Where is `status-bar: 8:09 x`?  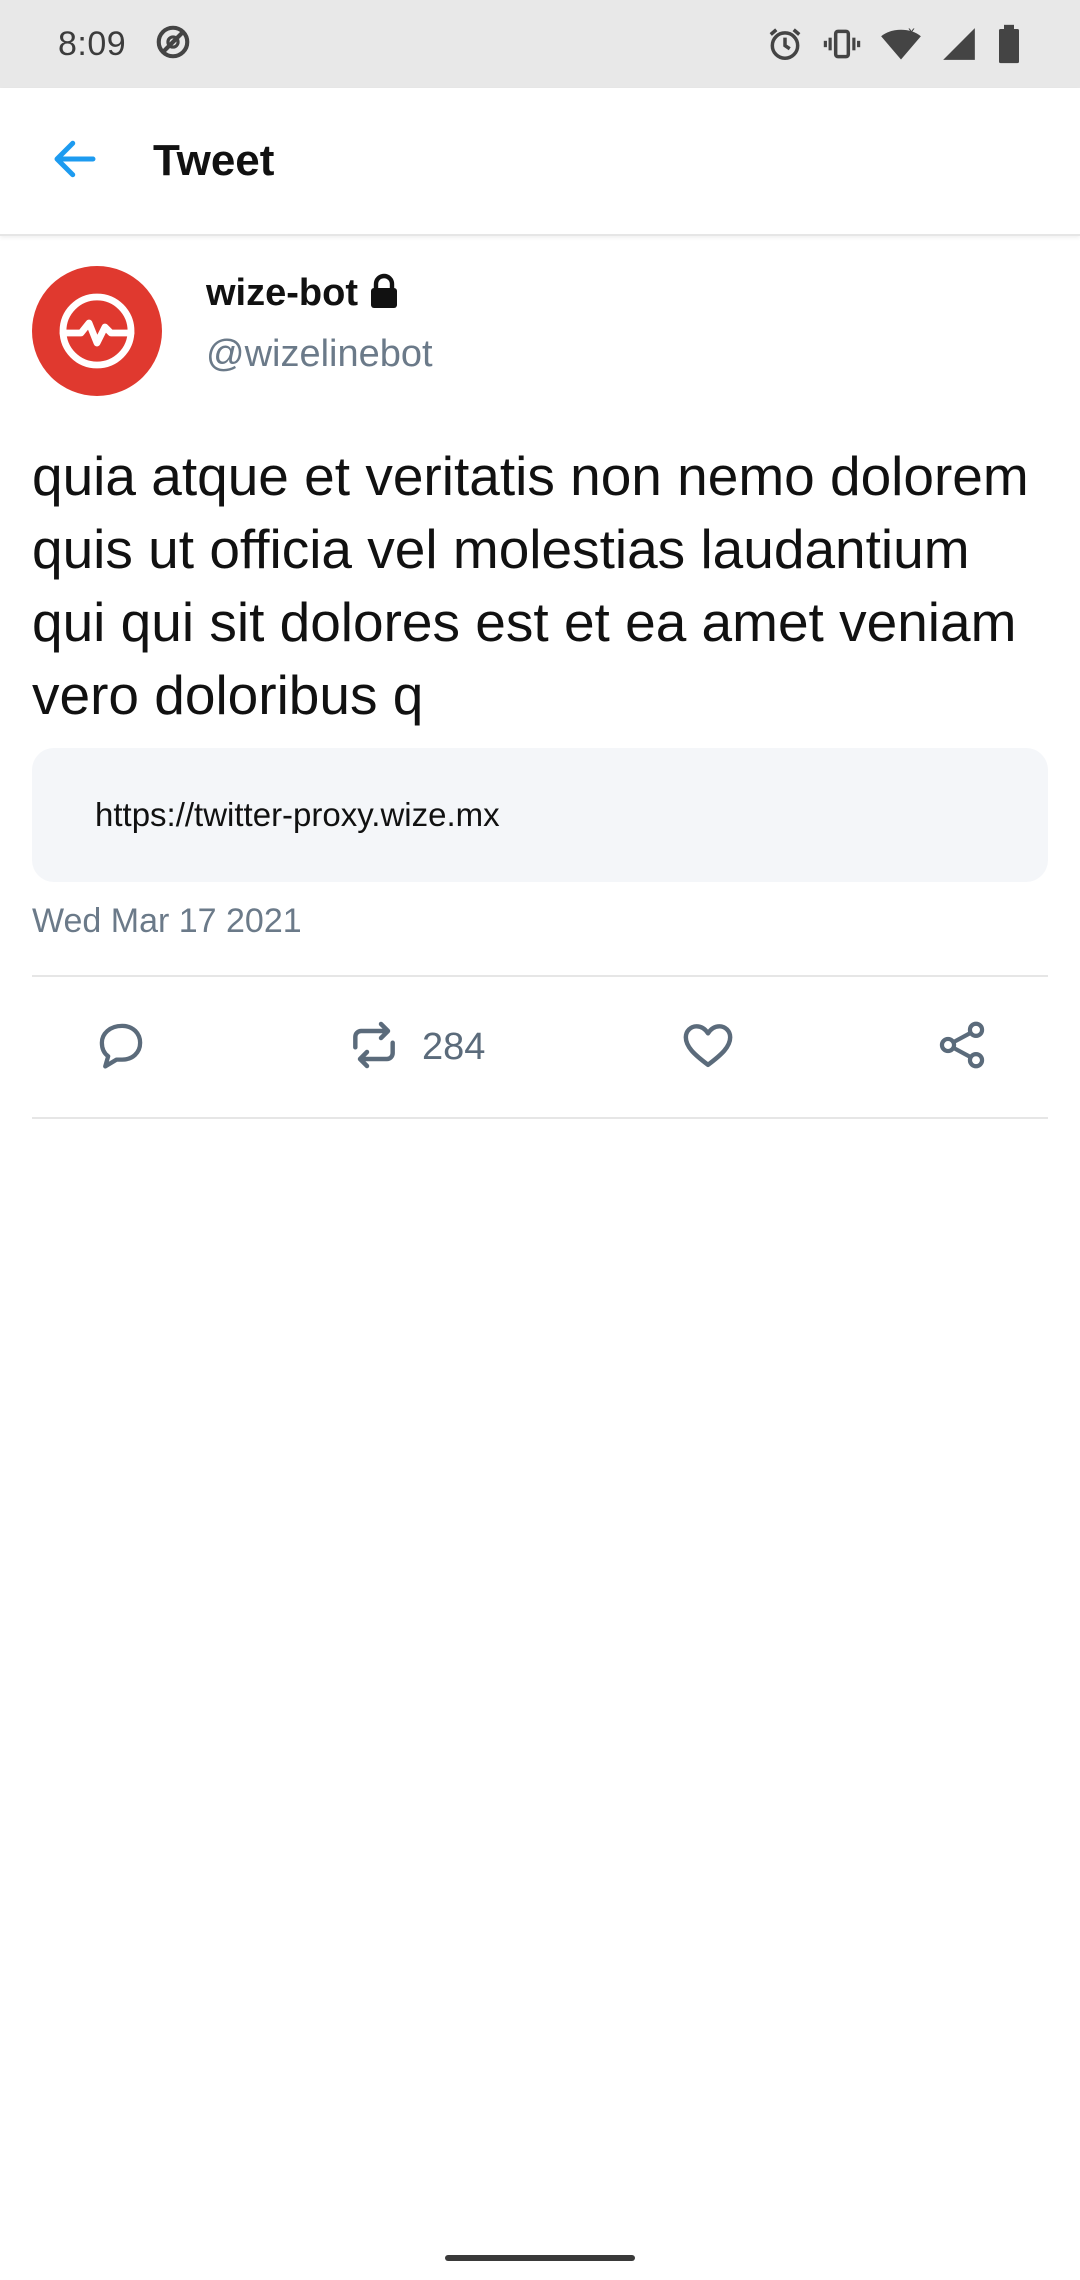 status-bar: 8:09 x is located at coordinates (540, 44).